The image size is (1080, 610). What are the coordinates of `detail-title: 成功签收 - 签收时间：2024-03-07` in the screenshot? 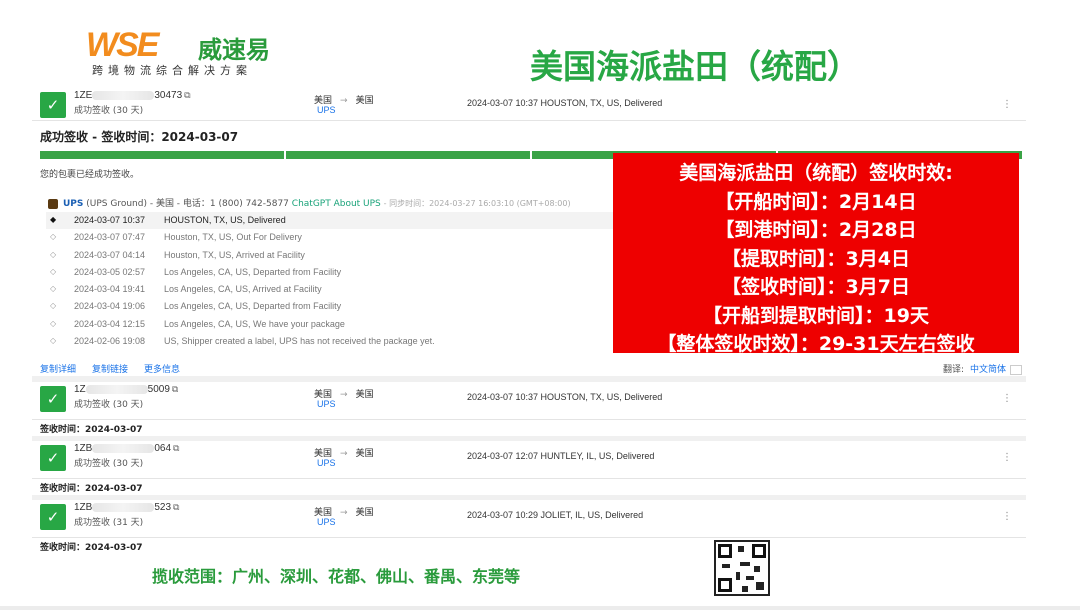 It's located at (139, 137).